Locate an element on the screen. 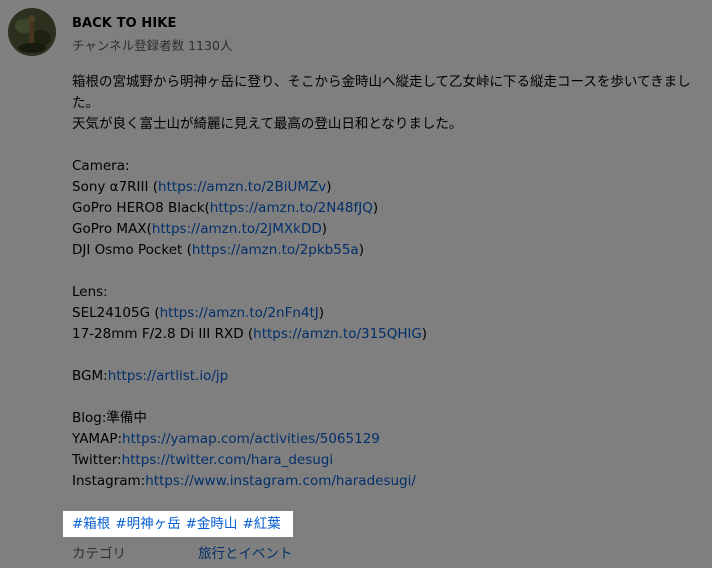  lens-link: https://amzn.to/2nFn4tJ is located at coordinates (239, 313).